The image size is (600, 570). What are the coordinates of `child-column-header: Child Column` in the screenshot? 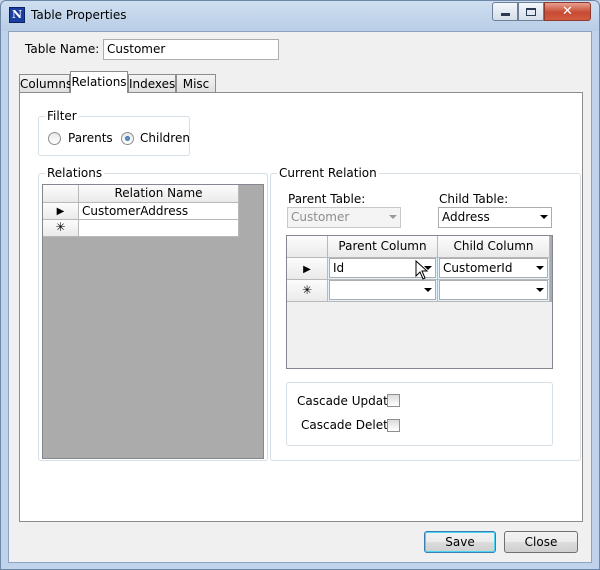 It's located at (494, 247).